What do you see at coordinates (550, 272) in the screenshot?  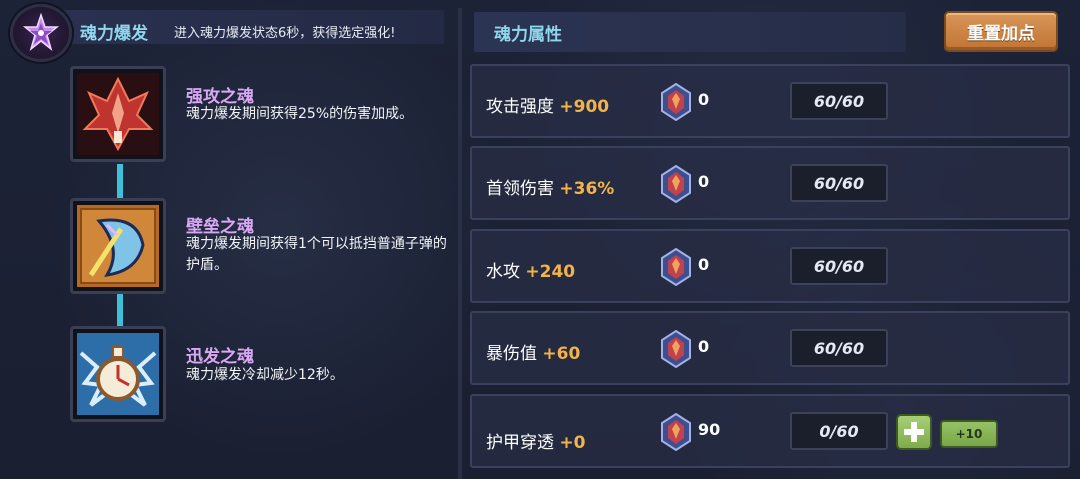 I see `attribute-bonus: +240` at bounding box center [550, 272].